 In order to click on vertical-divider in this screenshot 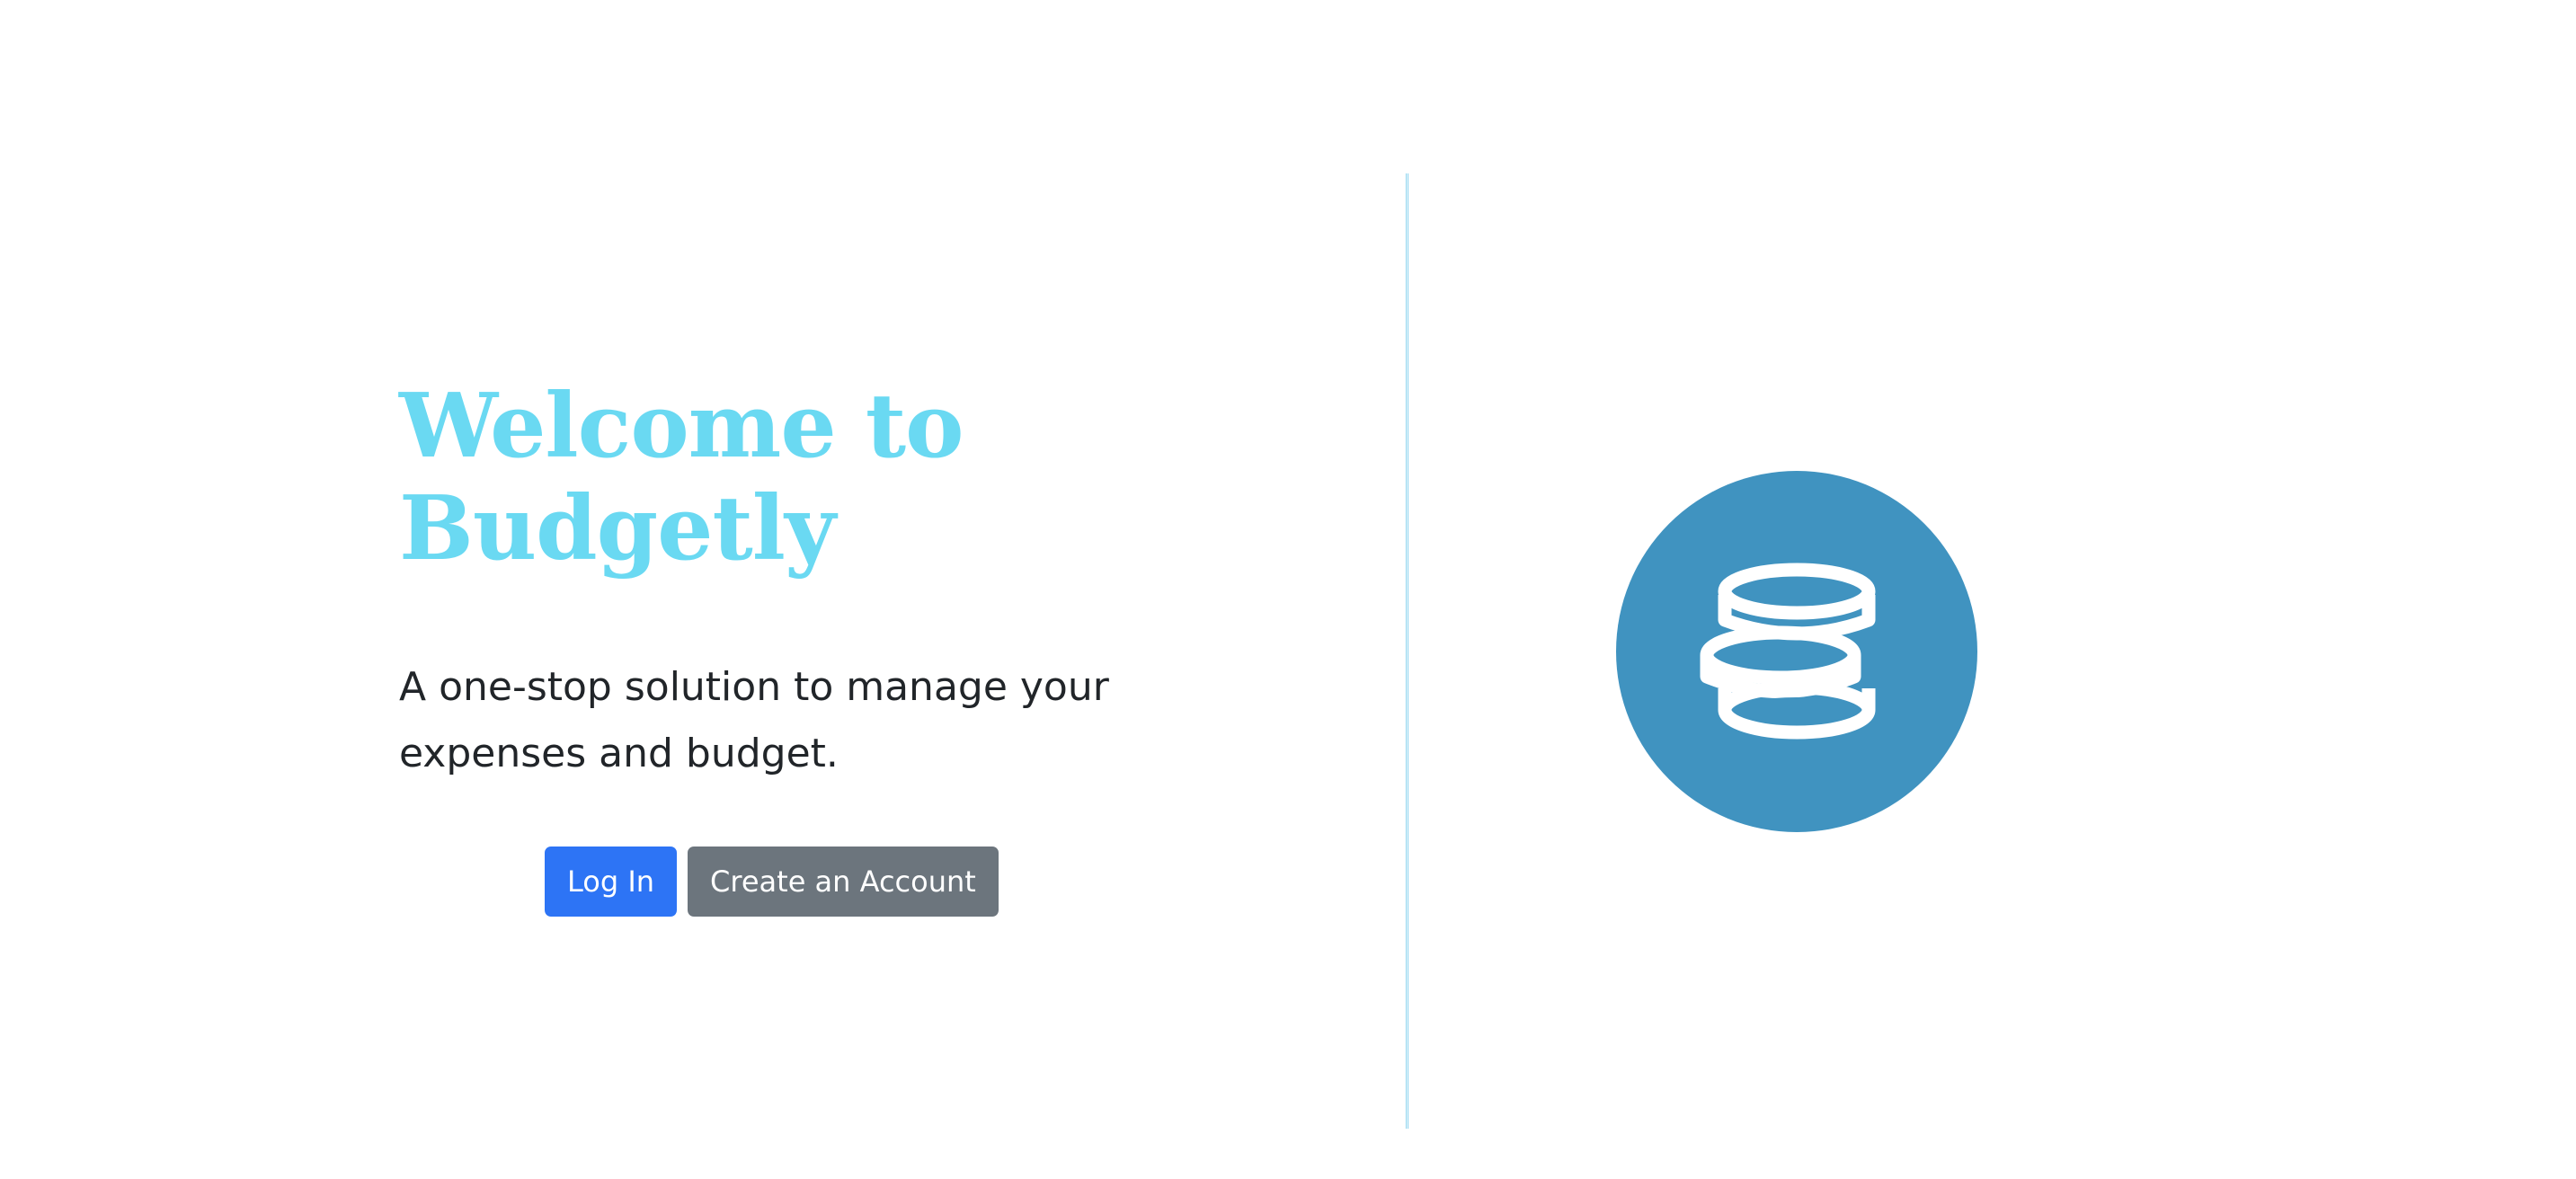, I will do `click(1407, 651)`.